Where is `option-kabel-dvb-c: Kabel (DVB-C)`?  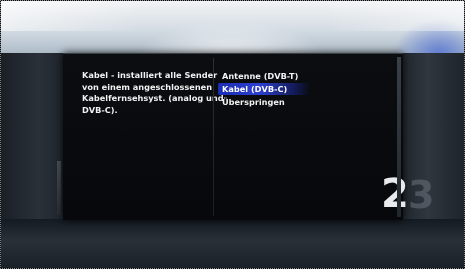
option-kabel-dvb-c: Kabel (DVB-C) is located at coordinates (264, 89).